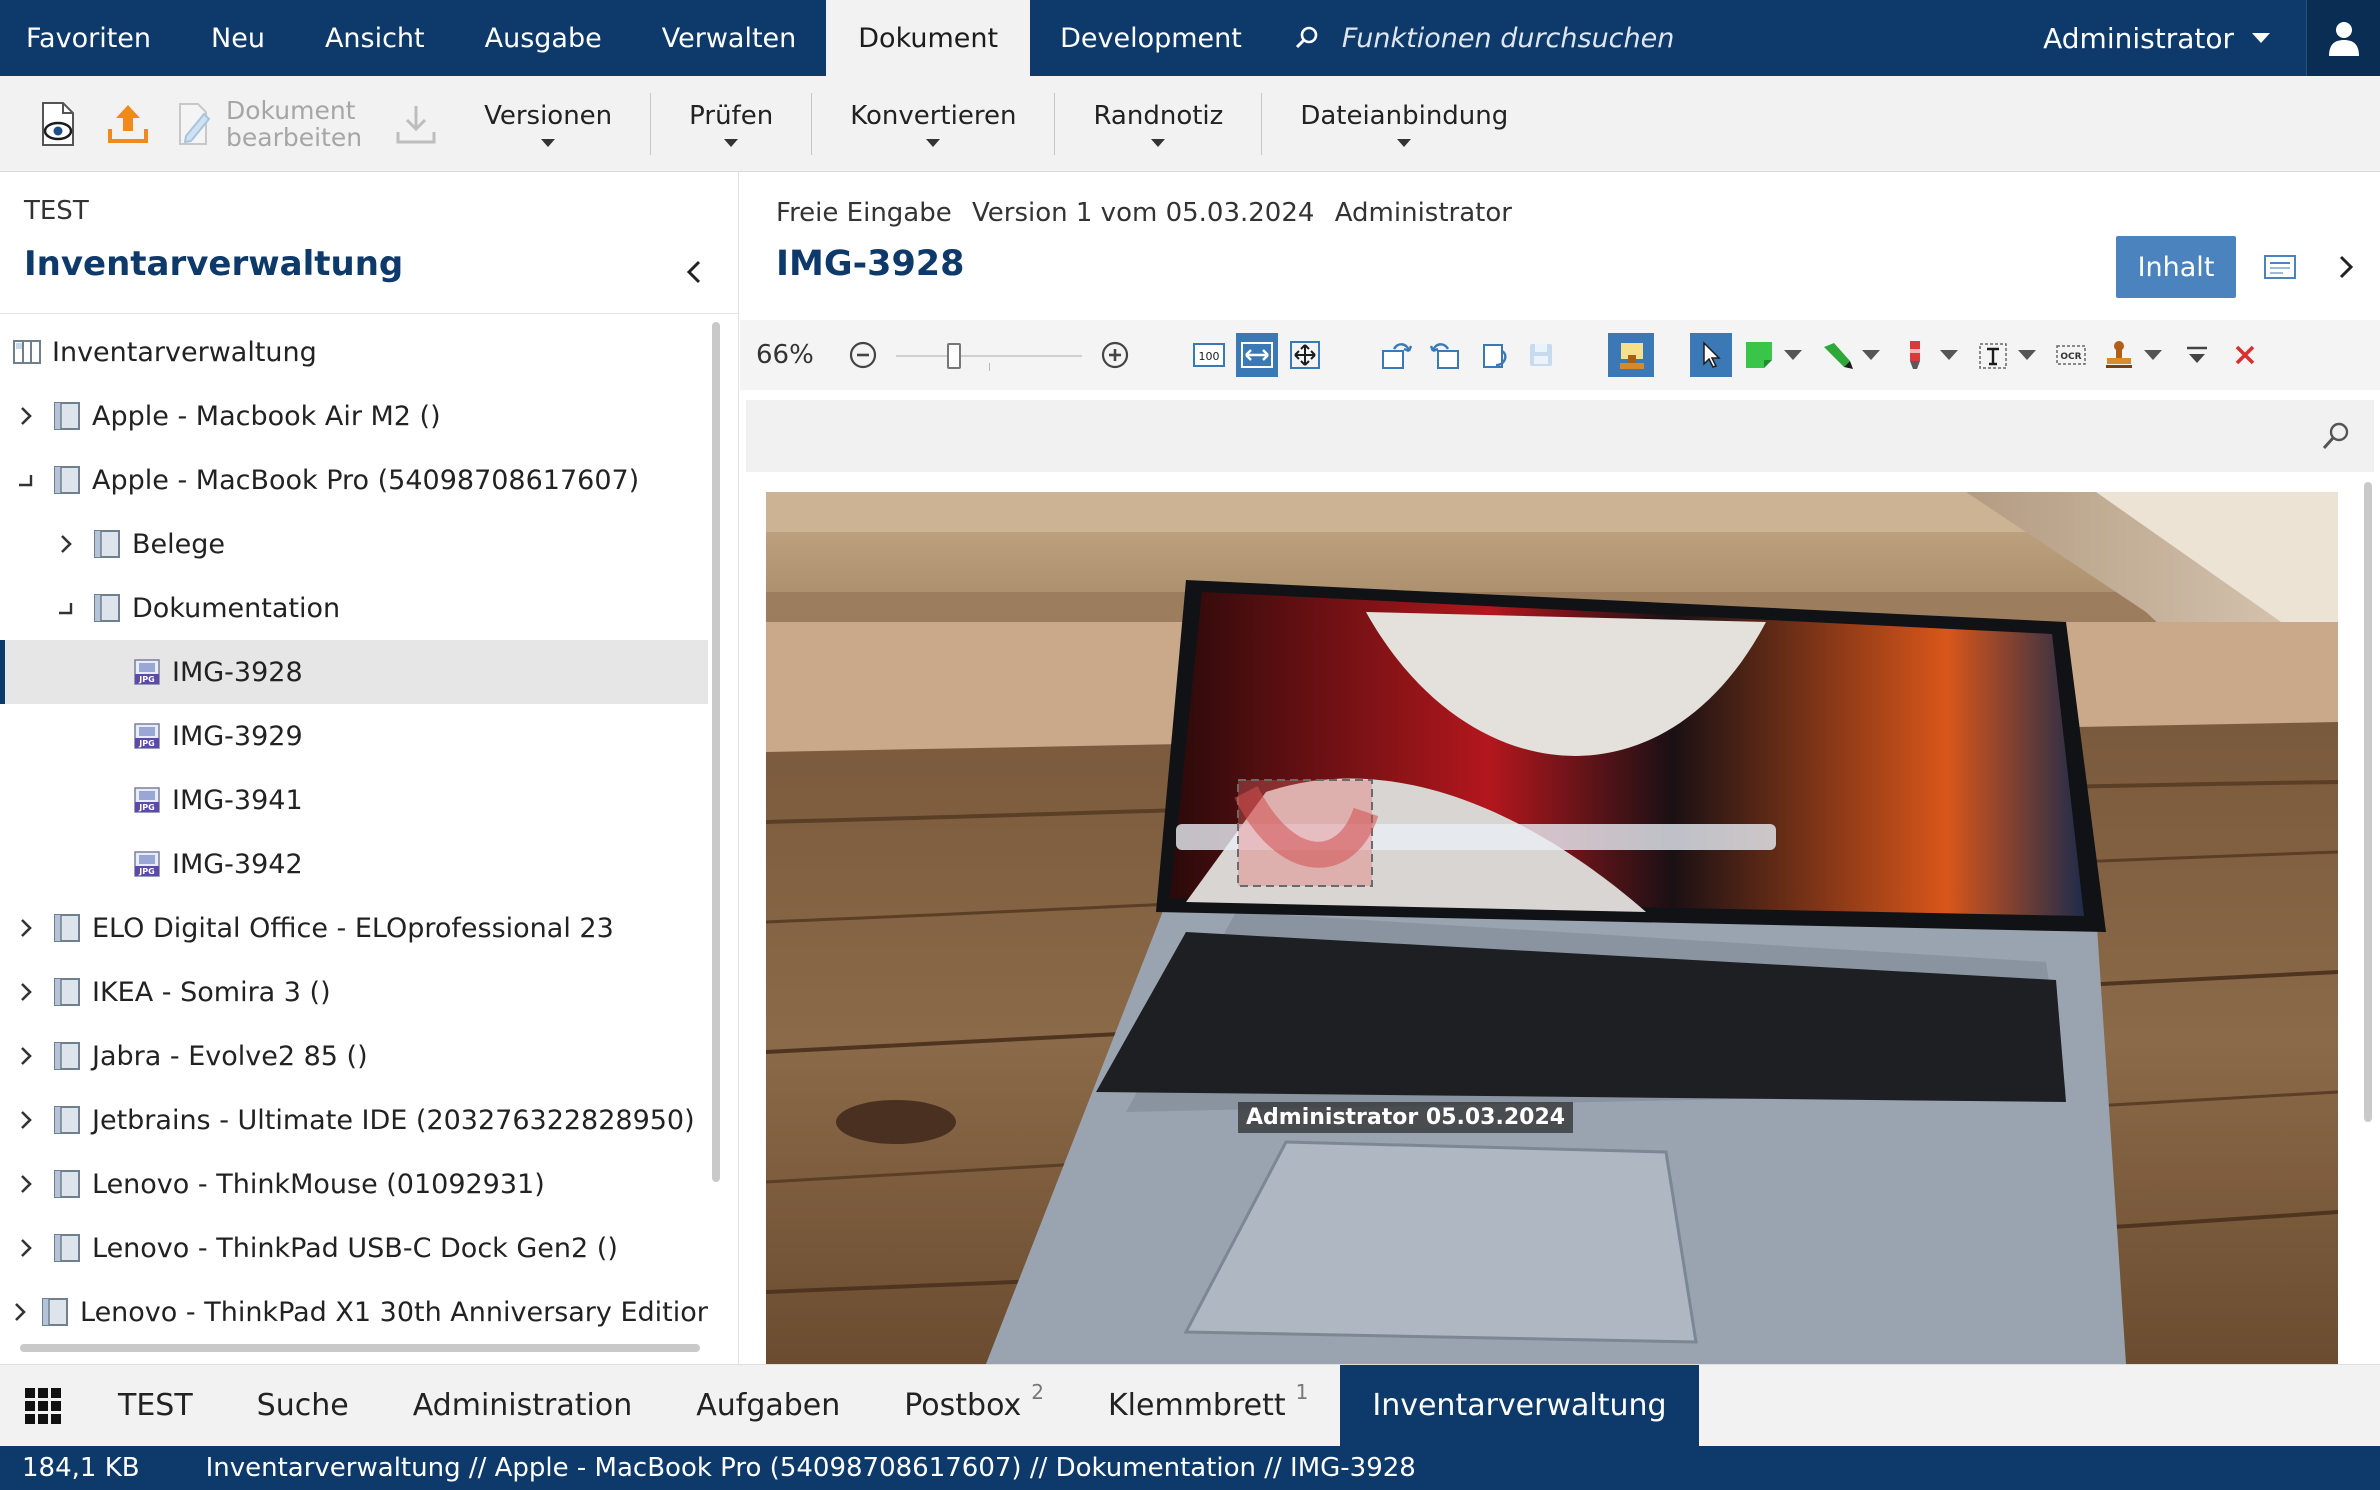 This screenshot has height=1490, width=2380. What do you see at coordinates (1445, 355) in the screenshot?
I see `rotate-right-button` at bounding box center [1445, 355].